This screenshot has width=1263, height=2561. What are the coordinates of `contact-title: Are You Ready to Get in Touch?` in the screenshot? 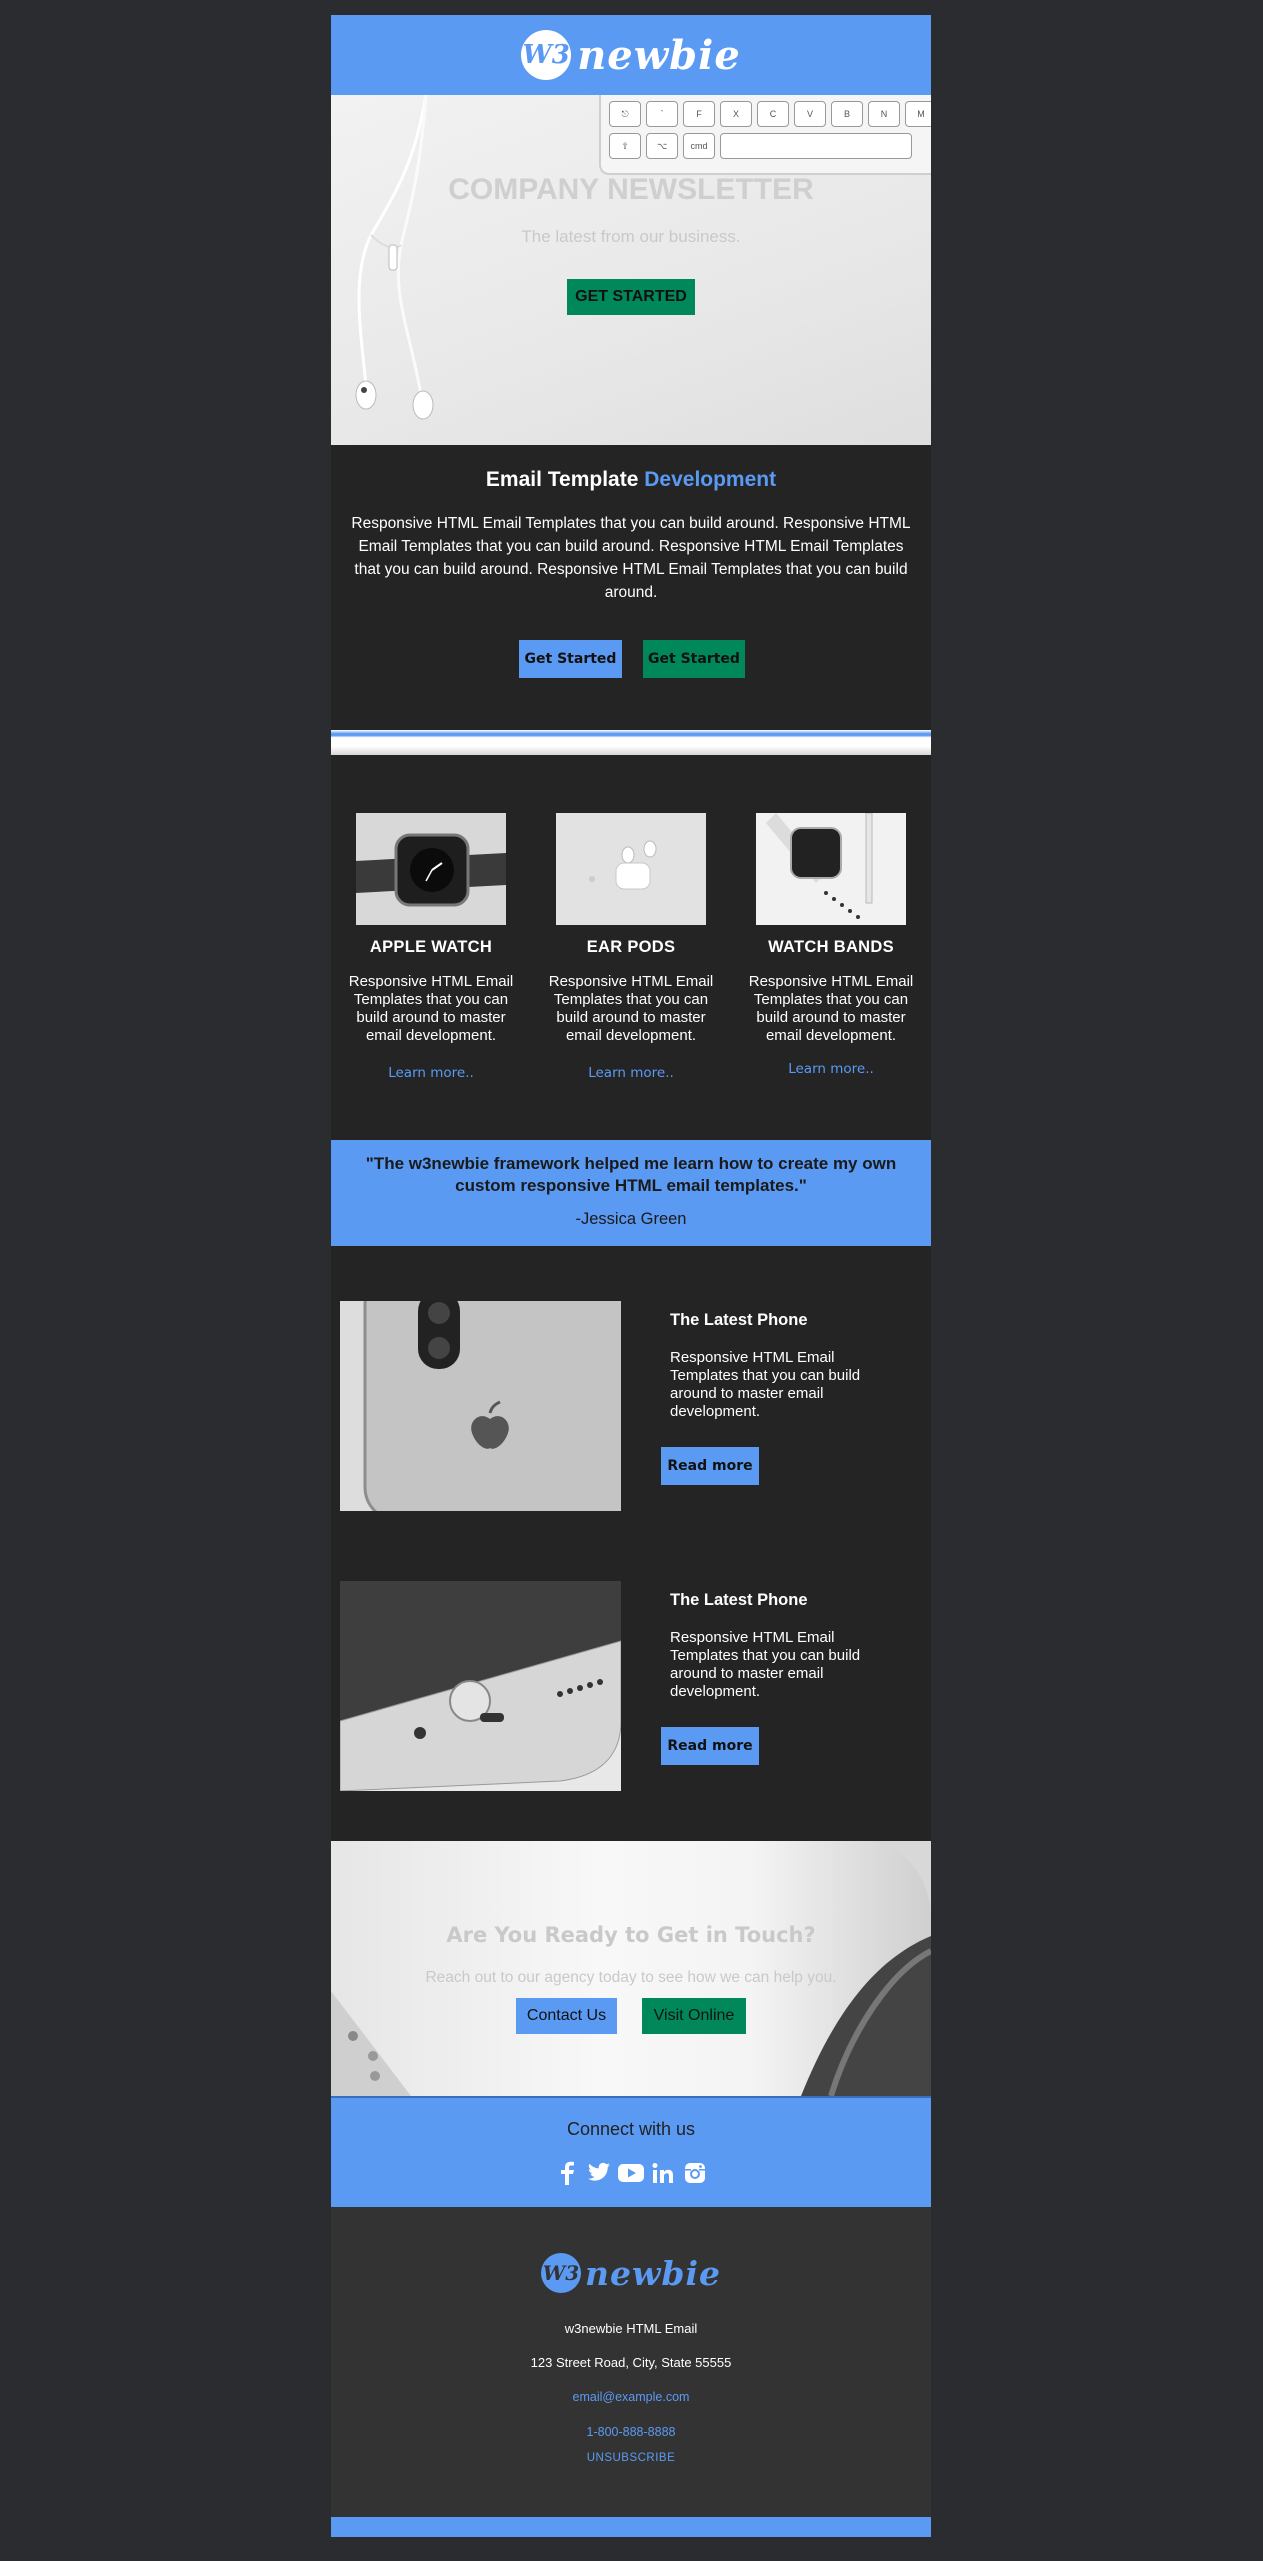 It's located at (631, 1935).